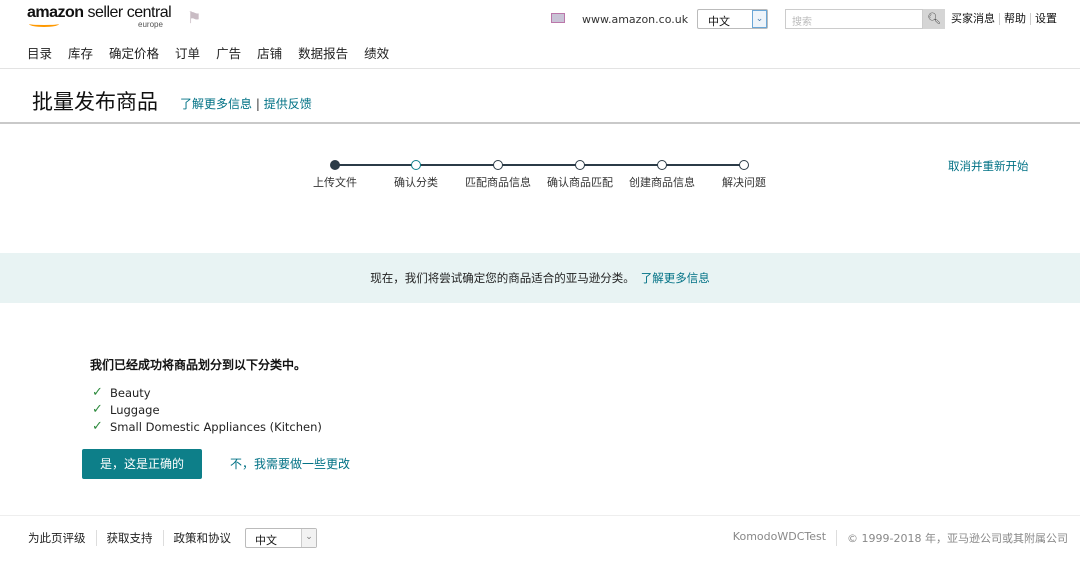 The height and width of the screenshot is (564, 1080). I want to click on nav-catalog: 目录, so click(39, 52).